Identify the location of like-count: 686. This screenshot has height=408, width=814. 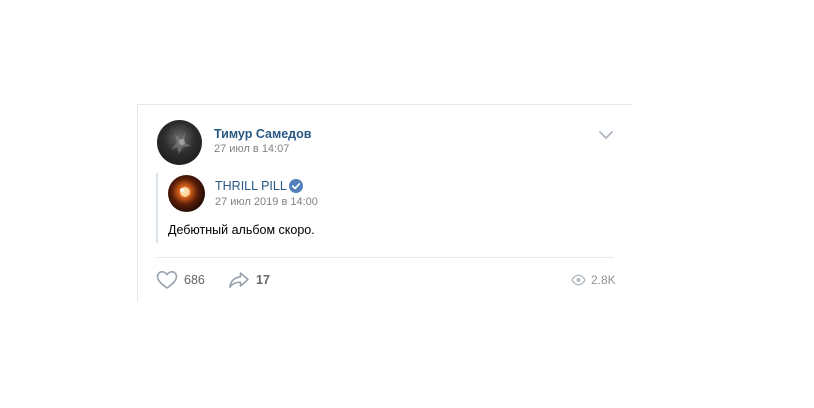
(194, 280).